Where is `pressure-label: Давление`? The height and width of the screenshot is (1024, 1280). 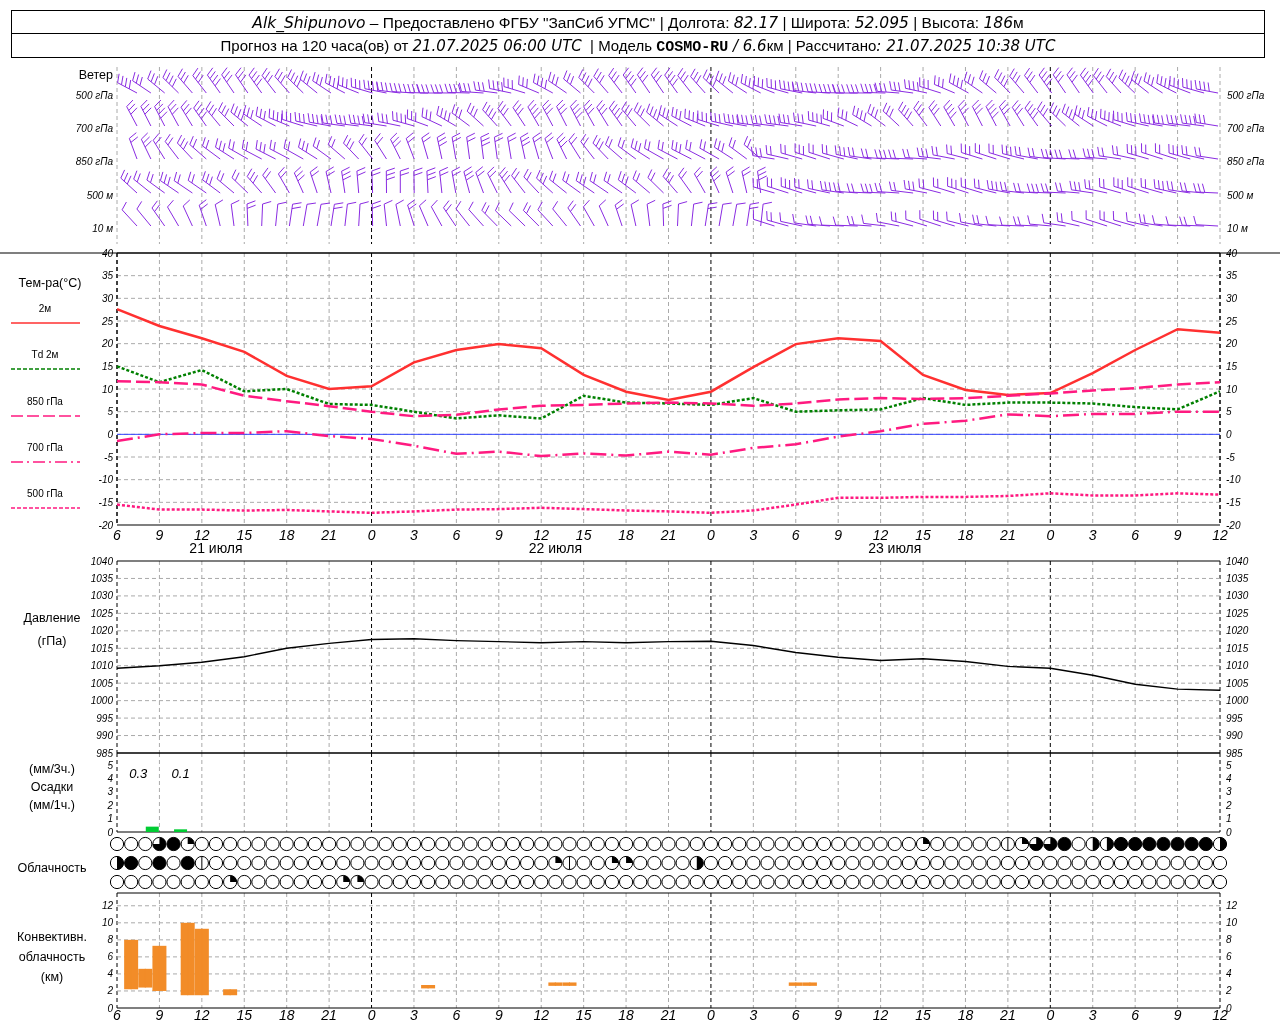 pressure-label: Давление is located at coordinates (52, 618).